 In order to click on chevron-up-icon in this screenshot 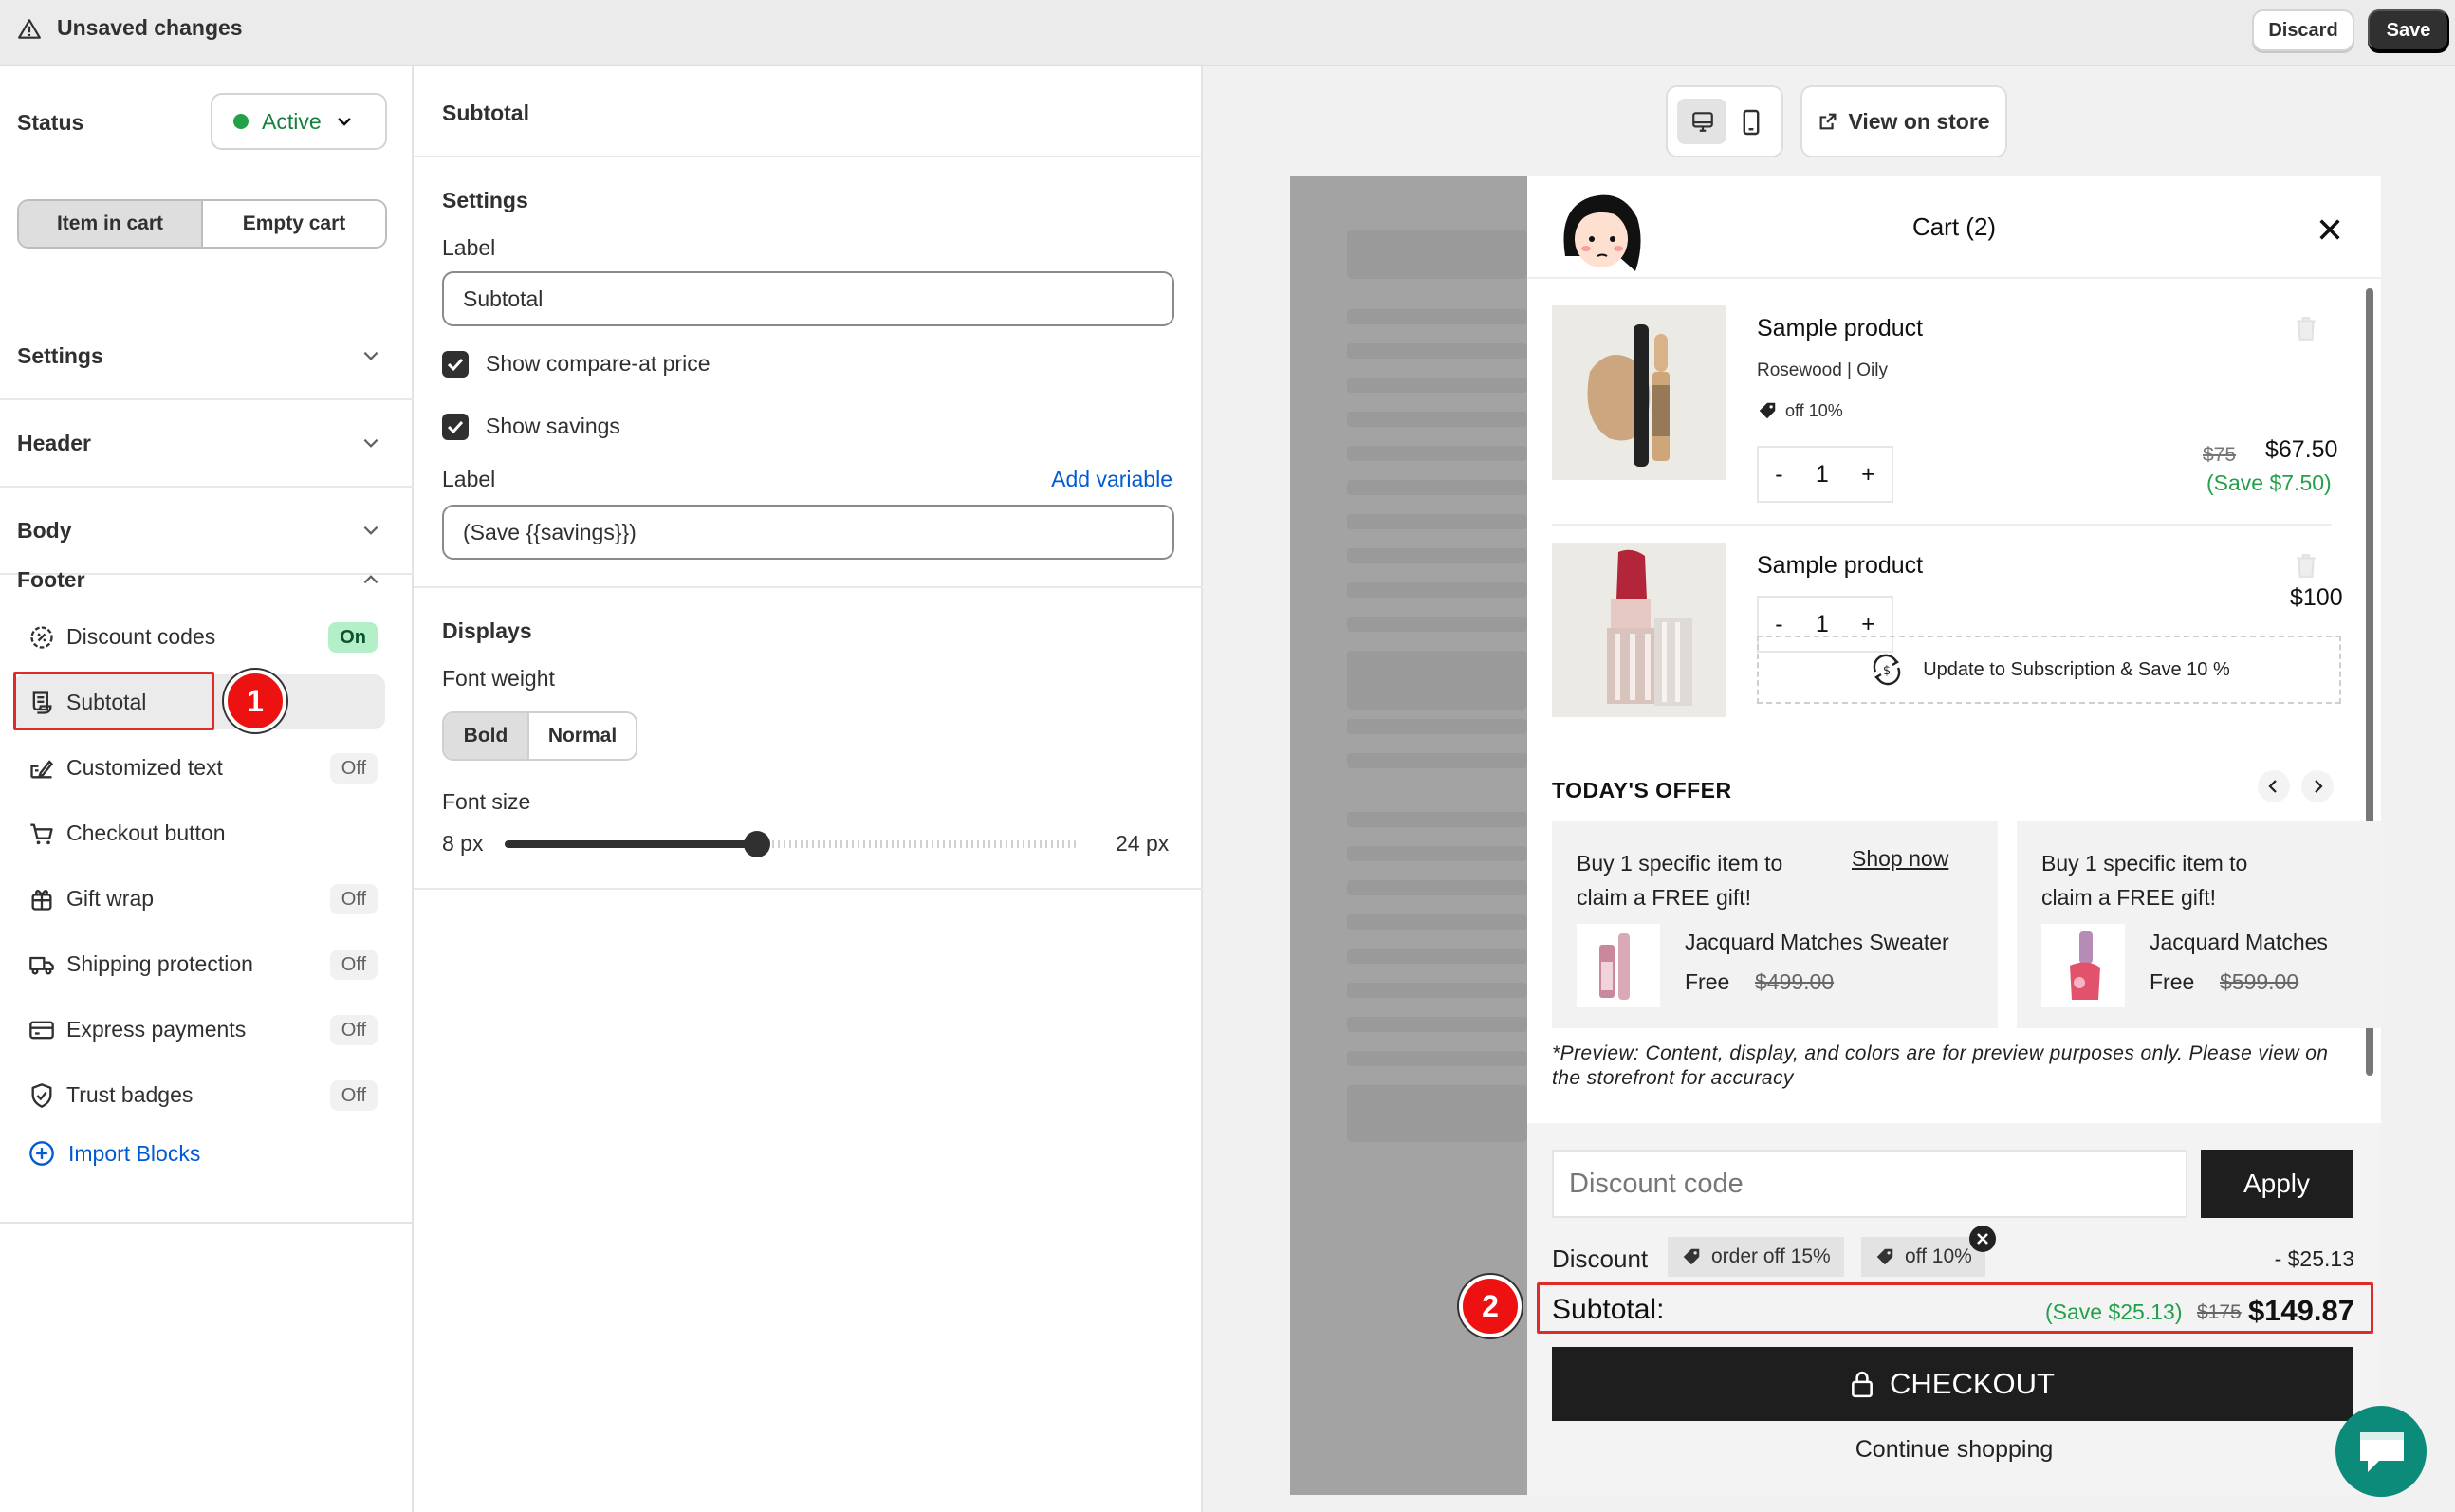, I will do `click(371, 579)`.